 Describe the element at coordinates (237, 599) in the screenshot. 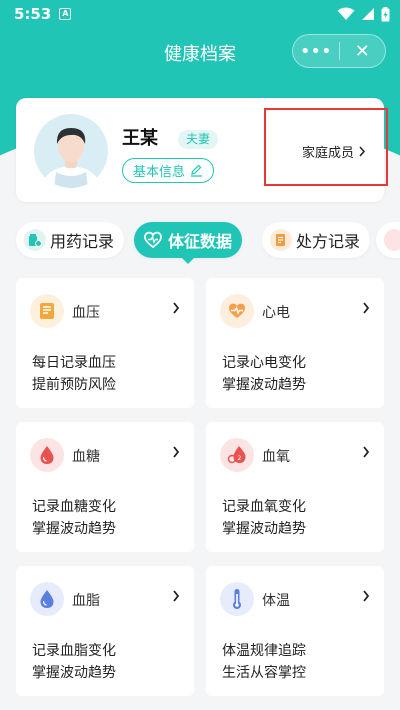

I see `thermometer-icon` at that location.